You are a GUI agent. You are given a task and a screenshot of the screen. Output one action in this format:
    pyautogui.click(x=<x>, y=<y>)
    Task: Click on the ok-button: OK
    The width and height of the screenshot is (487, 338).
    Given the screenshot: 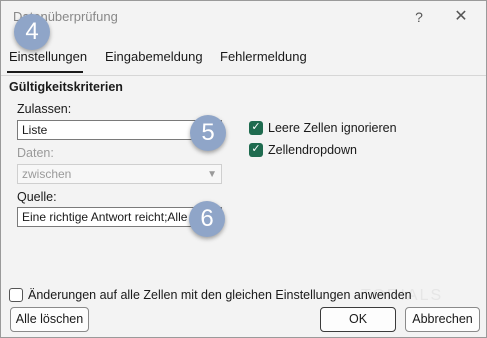 What is the action you would take?
    pyautogui.click(x=358, y=319)
    